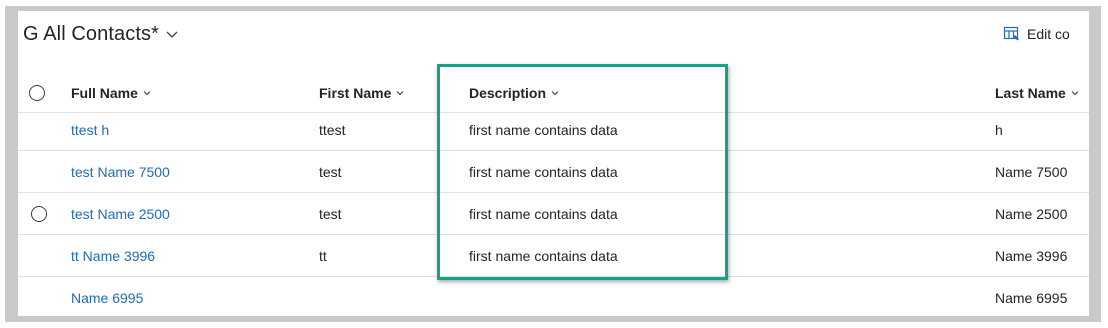  Describe the element at coordinates (1048, 34) in the screenshot. I see `edit-columns-label: Edit co` at that location.